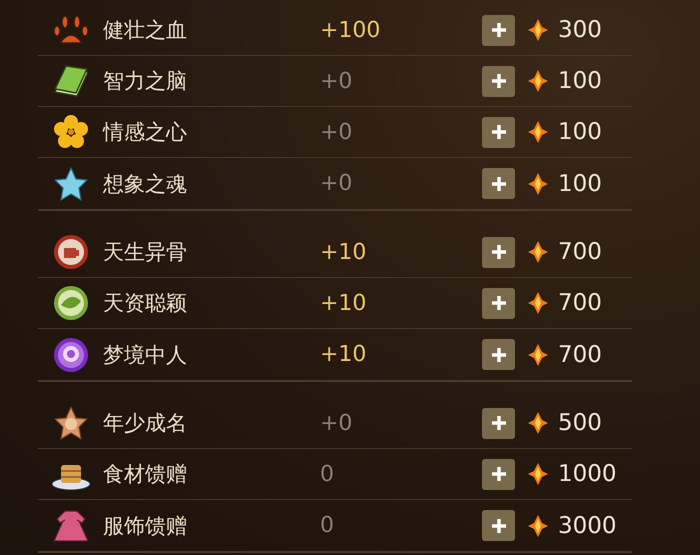 Image resolution: width=700 pixels, height=555 pixels. Describe the element at coordinates (145, 132) in the screenshot. I see `attribute-name: 情感之心` at that location.